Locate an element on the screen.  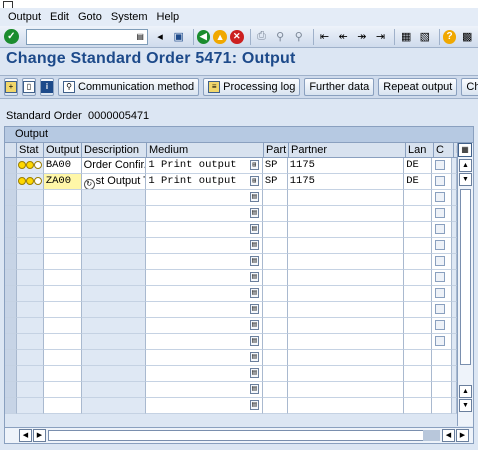
help-icon: ? is located at coordinates (449, 36).